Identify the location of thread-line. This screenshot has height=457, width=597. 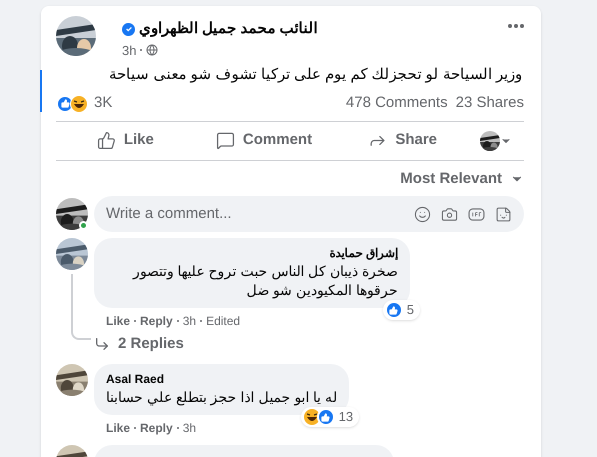
(81, 307).